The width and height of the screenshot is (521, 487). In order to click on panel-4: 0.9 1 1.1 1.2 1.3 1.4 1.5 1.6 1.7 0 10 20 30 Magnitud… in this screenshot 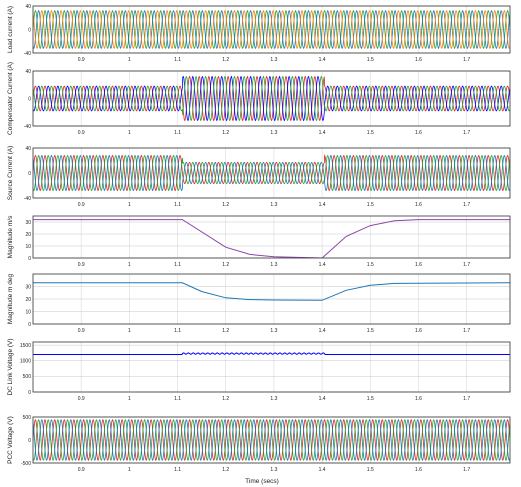, I will do `click(259, 241)`.